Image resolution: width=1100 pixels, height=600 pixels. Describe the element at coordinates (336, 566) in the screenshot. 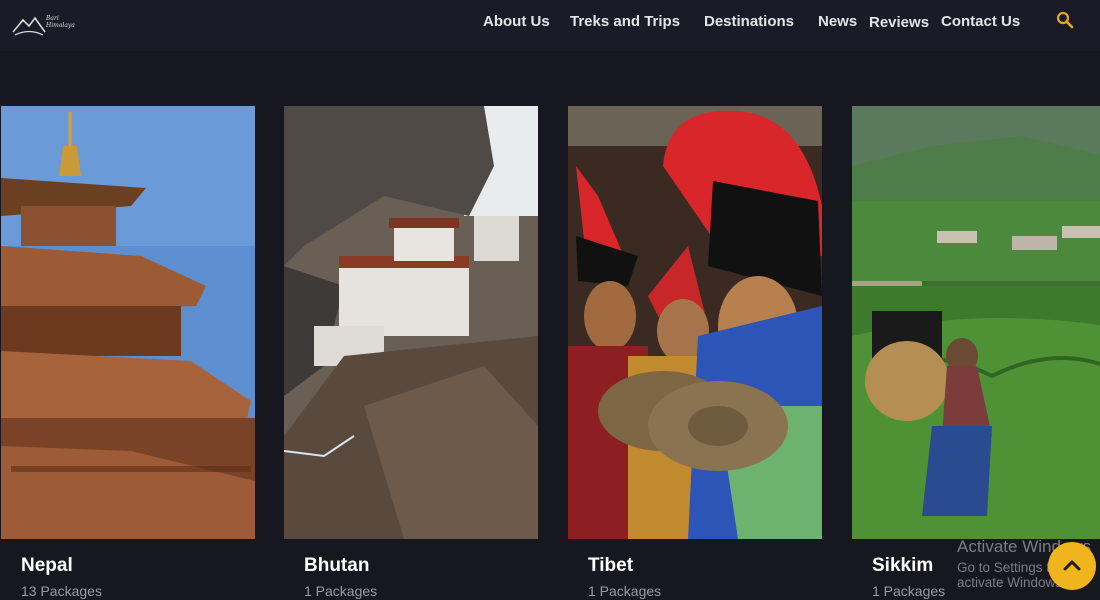

I see `destination-title: Bhutan` at that location.